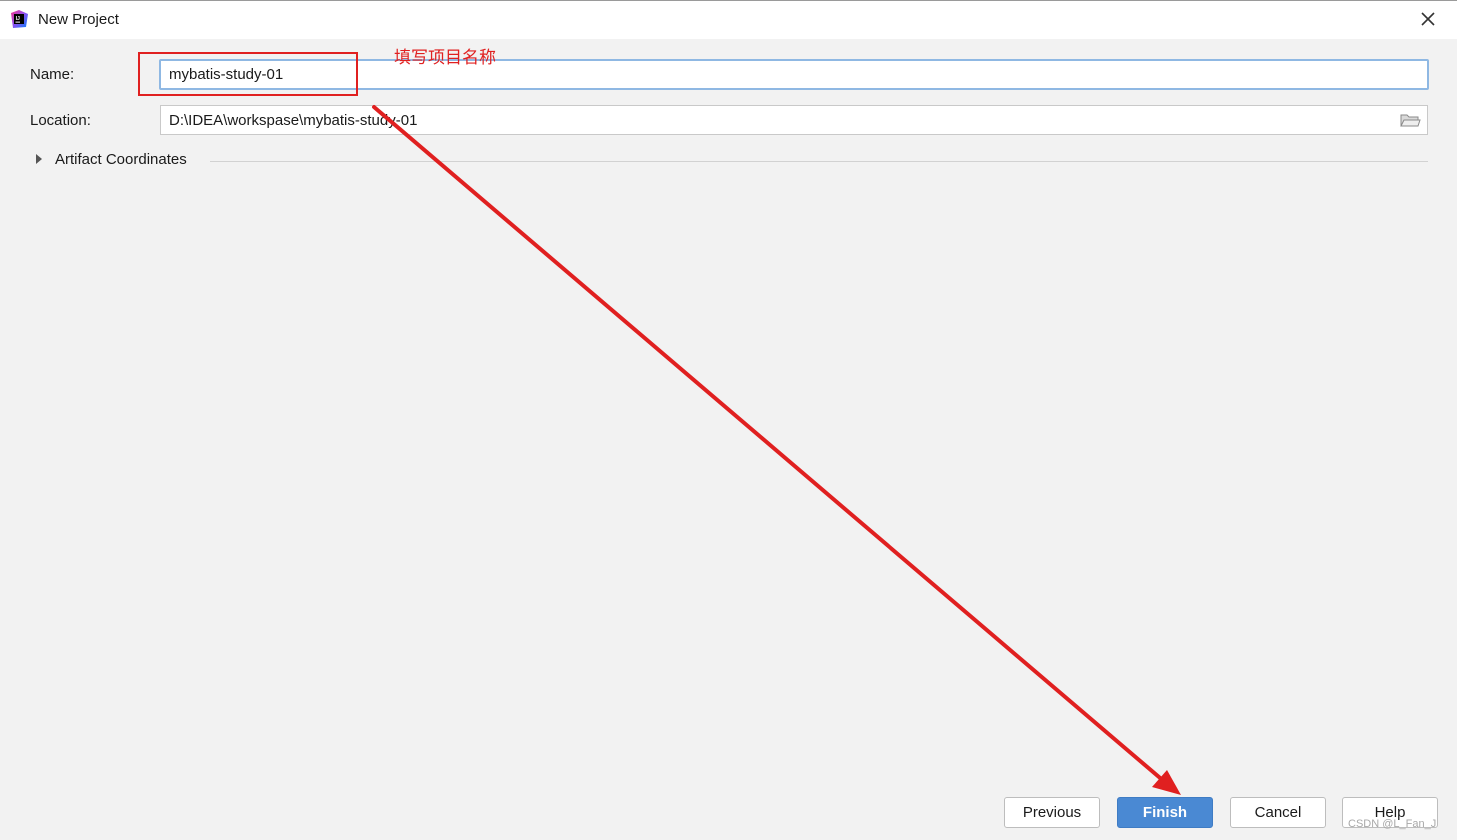 This screenshot has width=1457, height=840. What do you see at coordinates (39, 159) in the screenshot?
I see `expand-triangle-icon` at bounding box center [39, 159].